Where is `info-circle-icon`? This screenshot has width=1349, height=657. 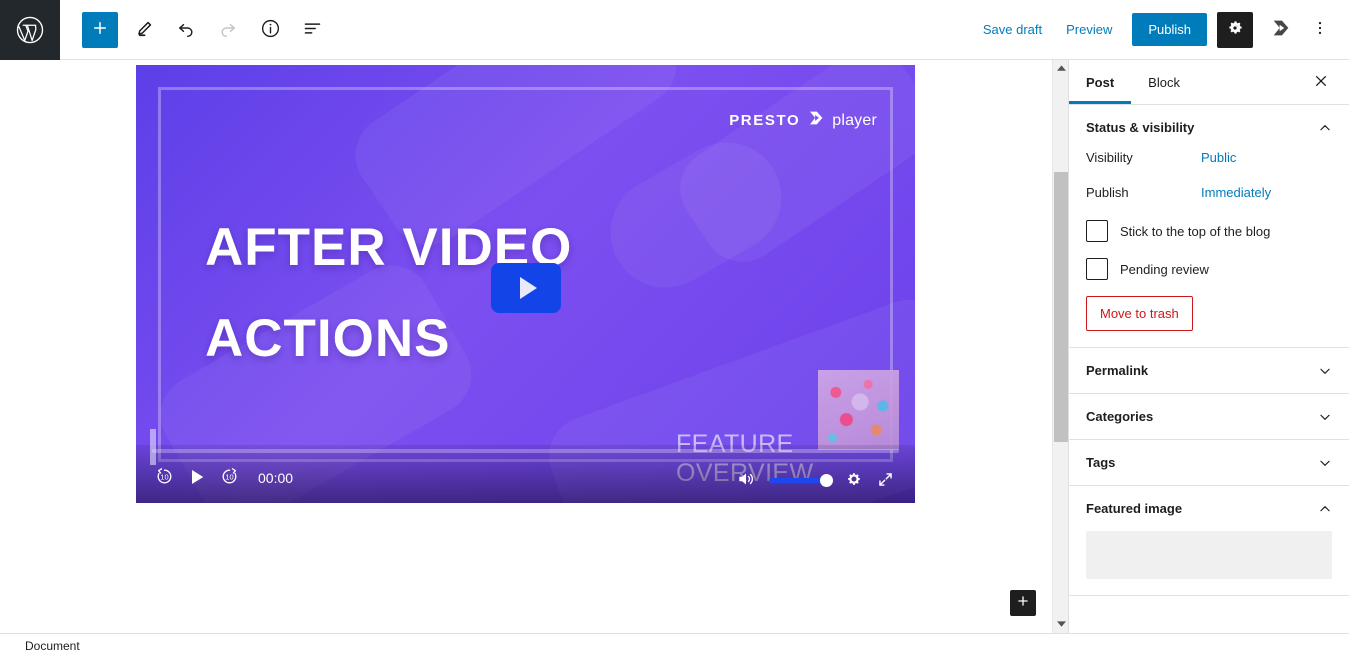 info-circle-icon is located at coordinates (270, 30).